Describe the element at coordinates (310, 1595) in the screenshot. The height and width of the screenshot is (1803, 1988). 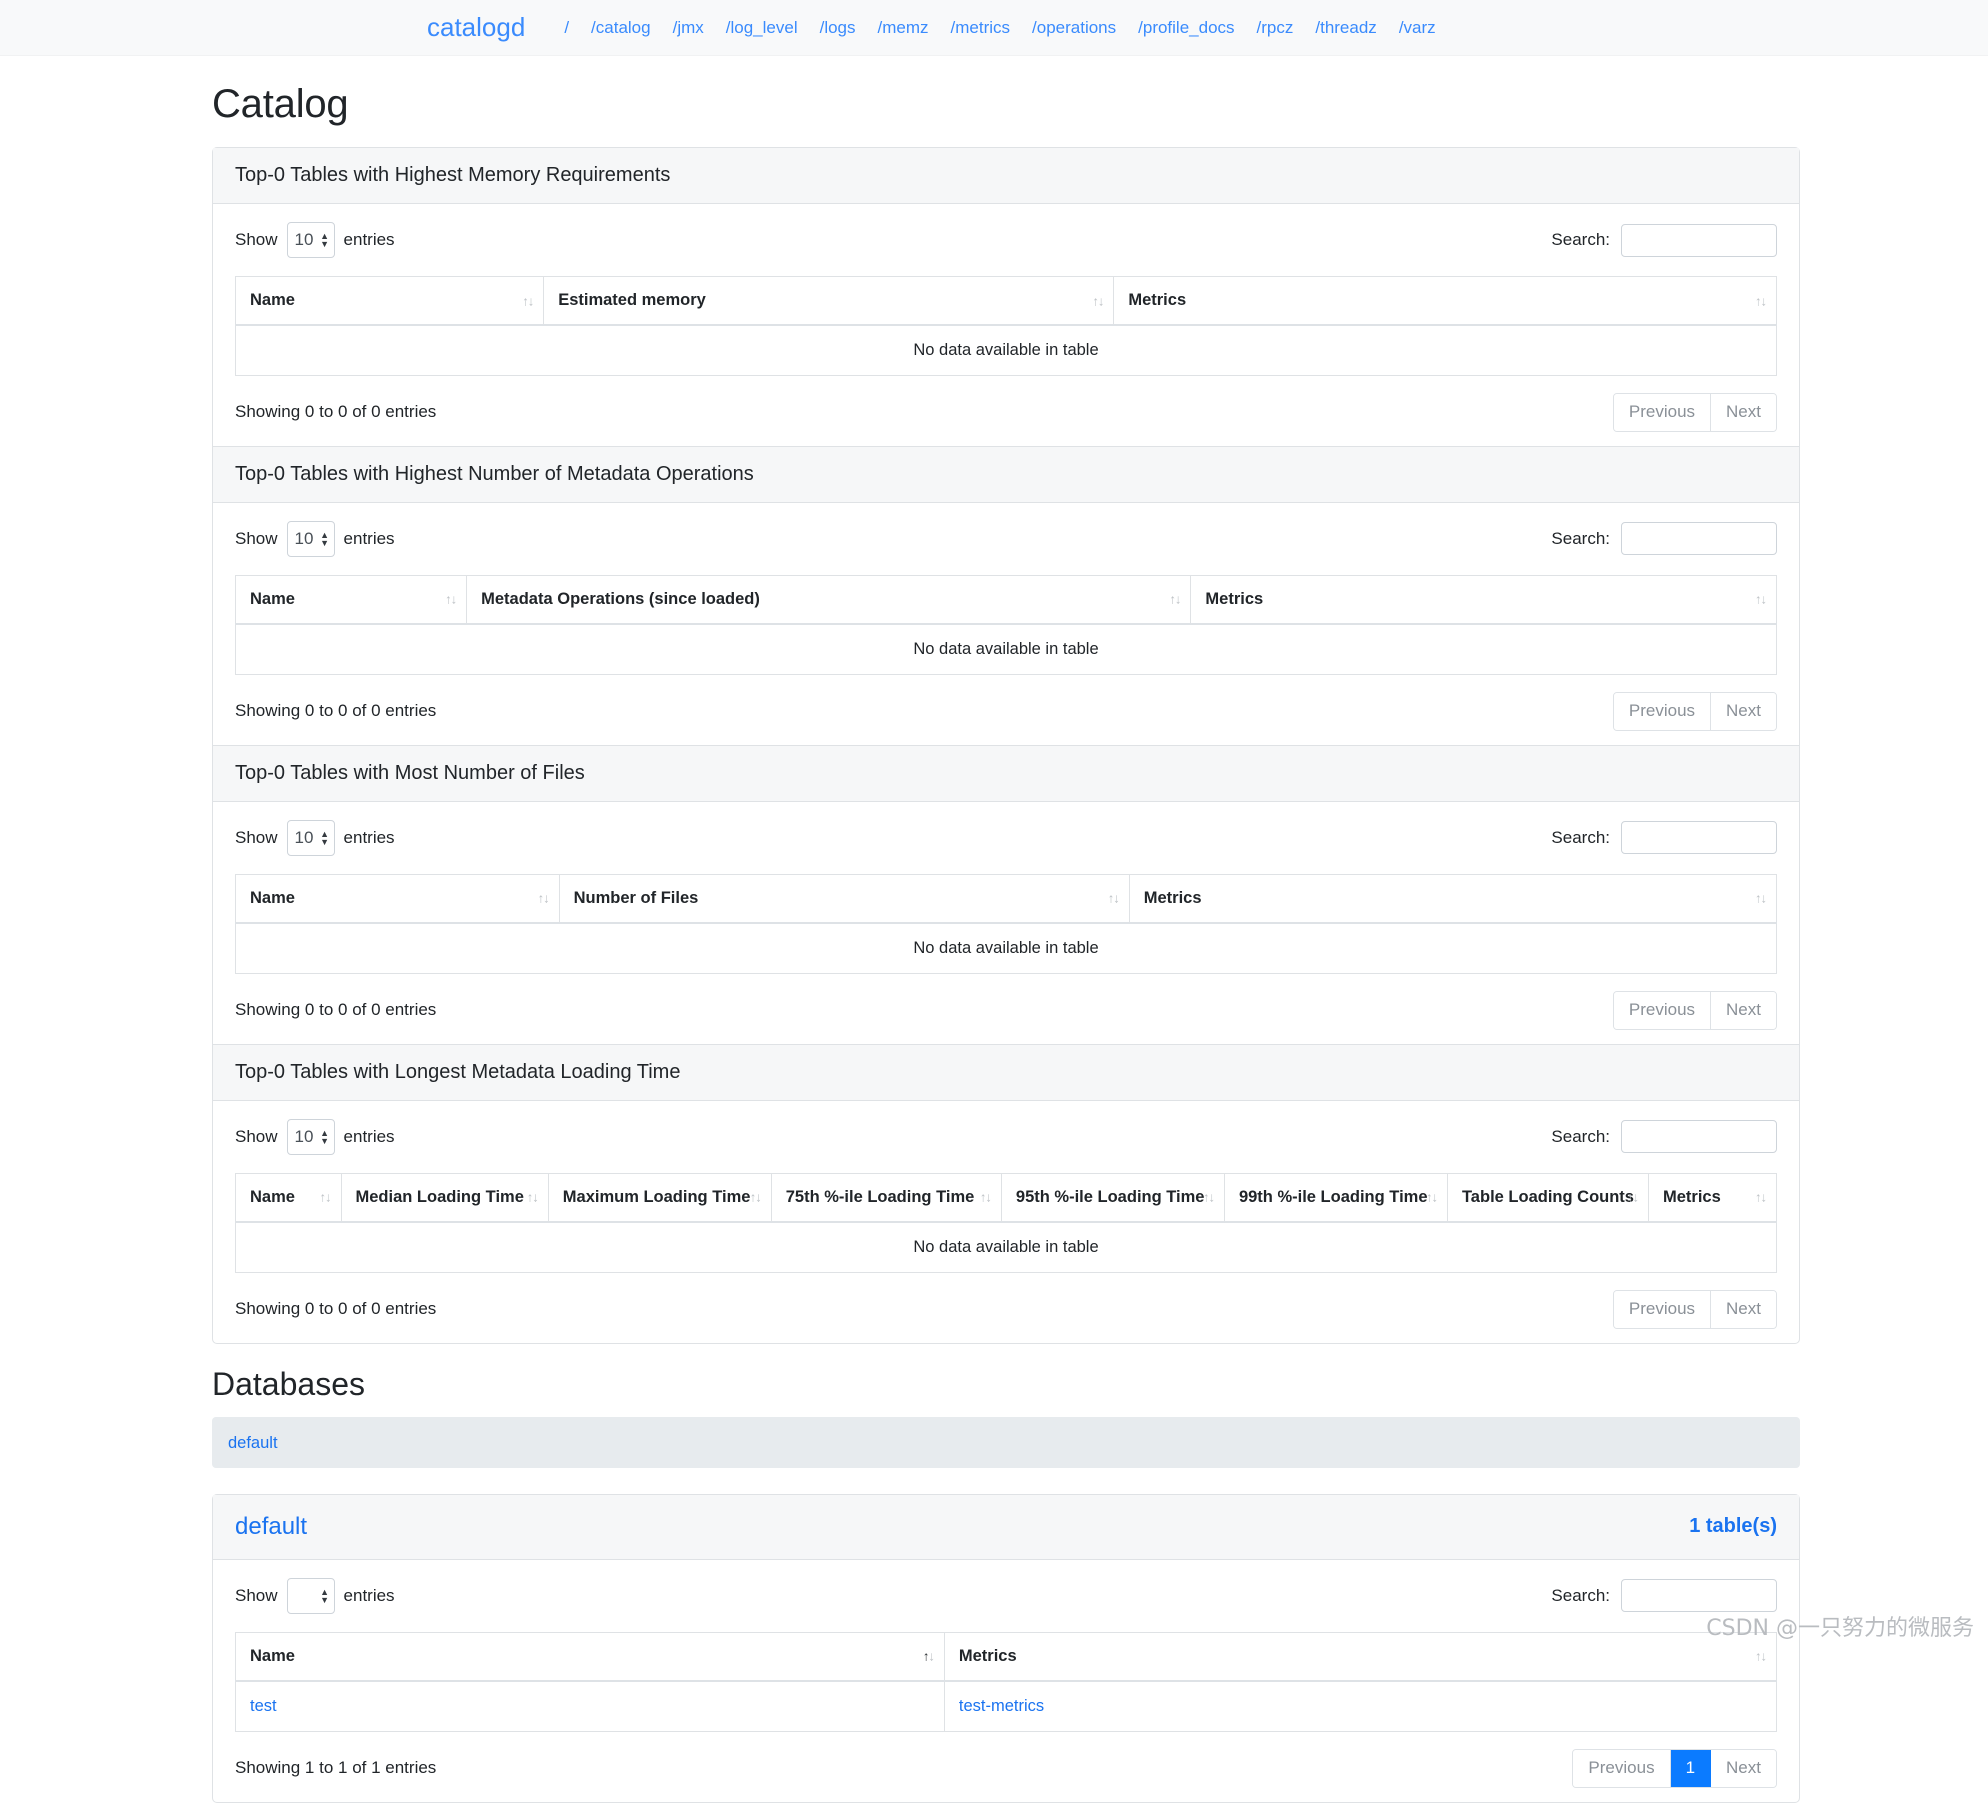
I see `page-length-select: ▲ ▼` at that location.